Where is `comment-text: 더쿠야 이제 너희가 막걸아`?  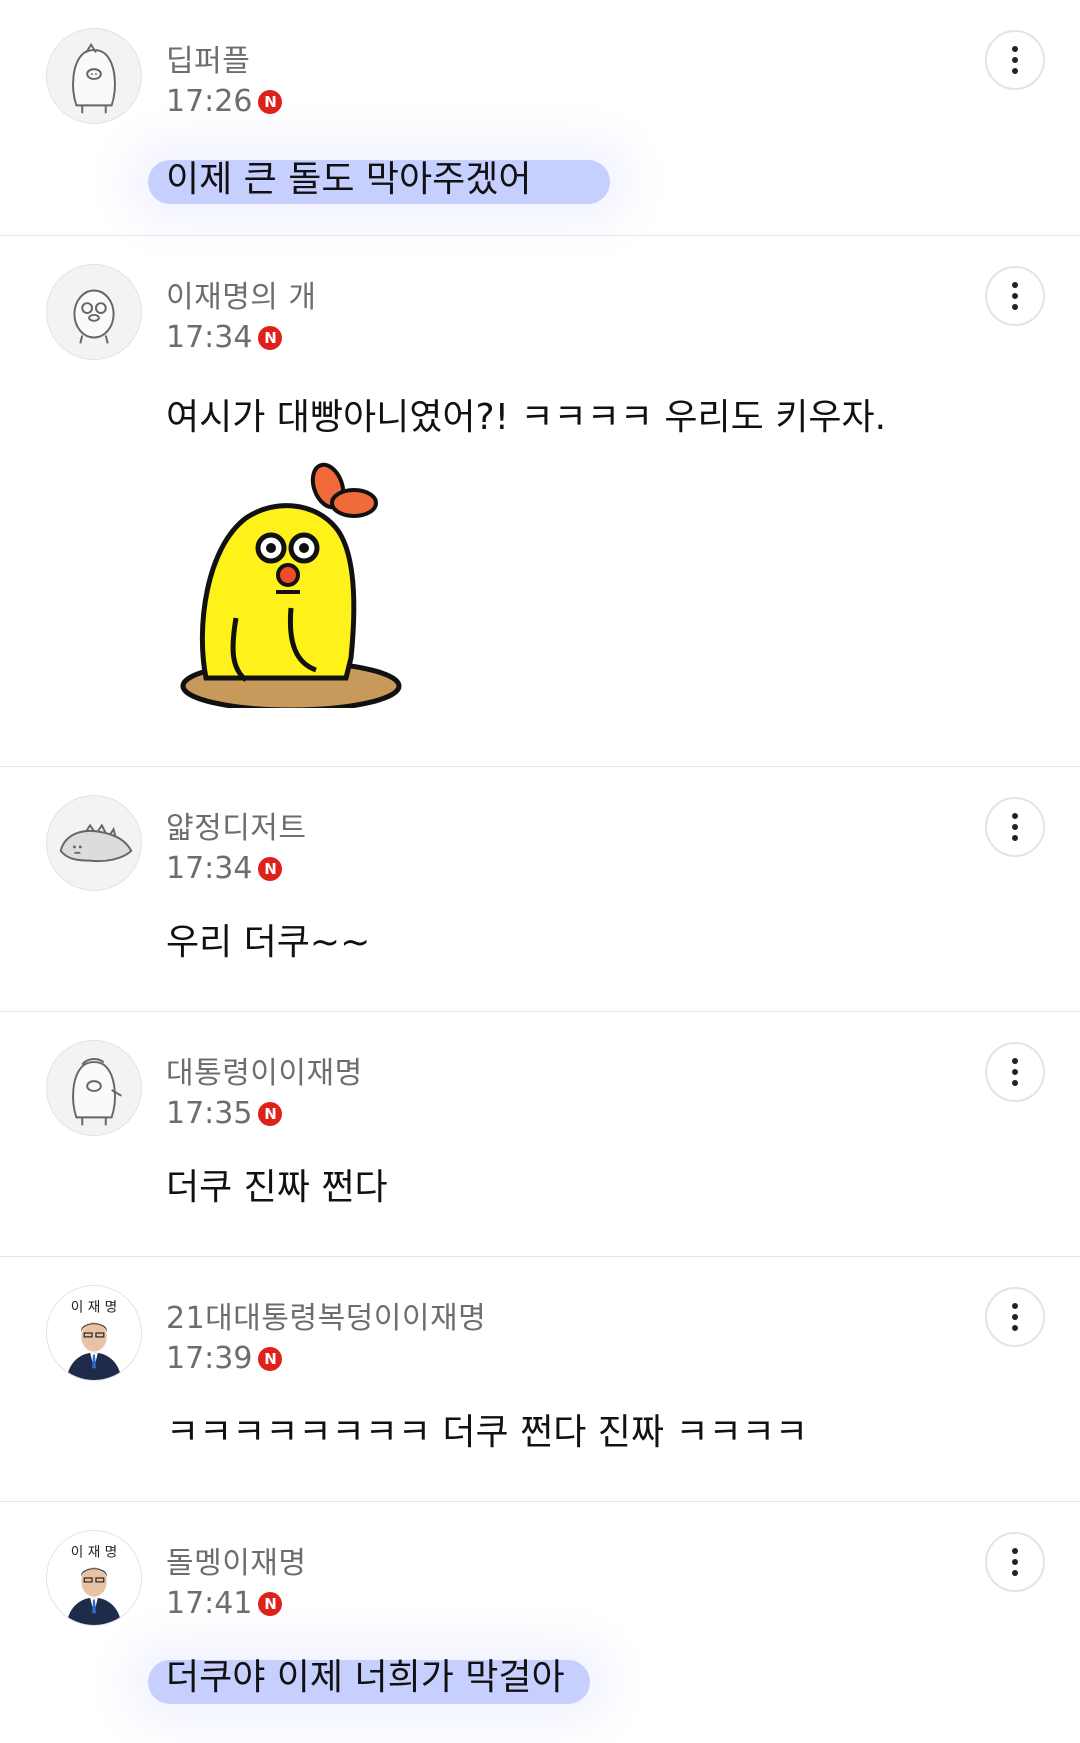 comment-text: 더쿠야 이제 너희가 막걸아 is located at coordinates (365, 1677).